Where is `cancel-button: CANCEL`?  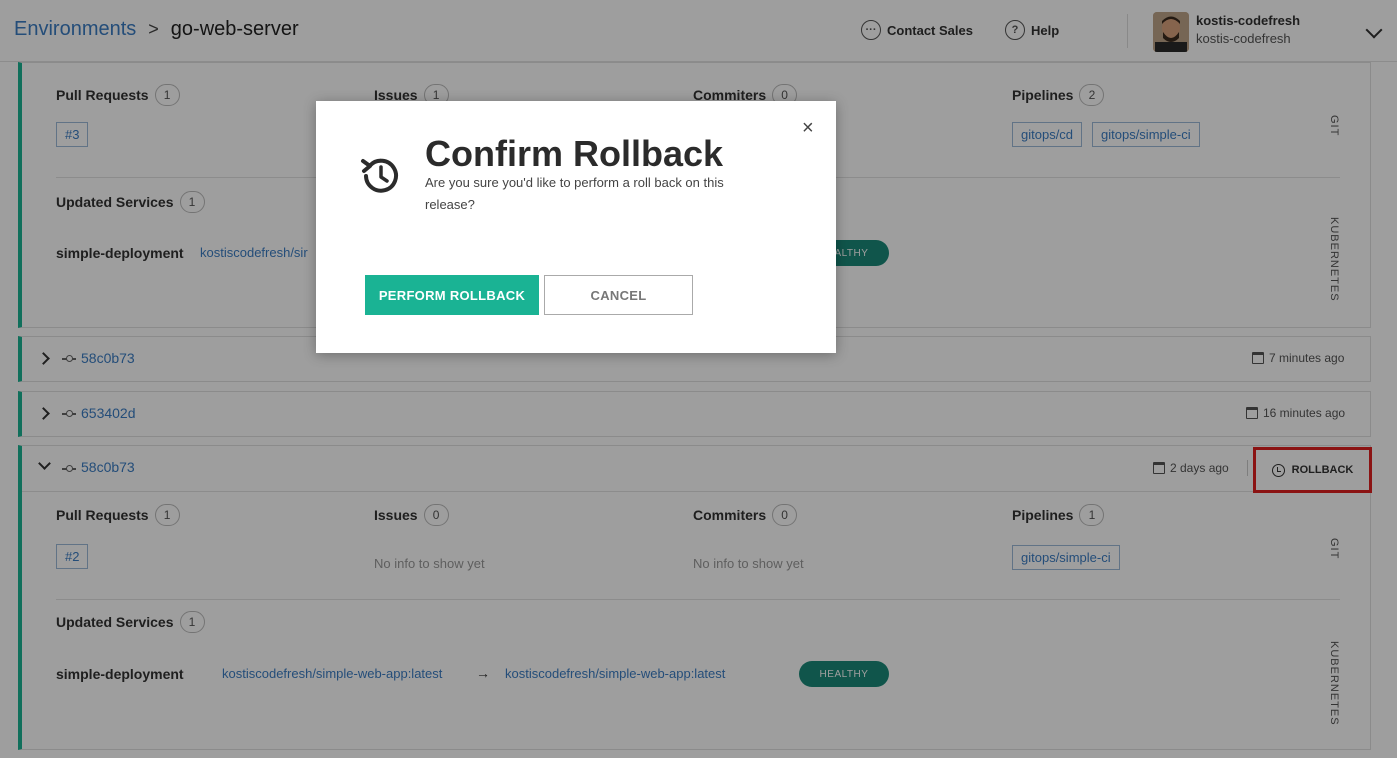 cancel-button: CANCEL is located at coordinates (618, 295).